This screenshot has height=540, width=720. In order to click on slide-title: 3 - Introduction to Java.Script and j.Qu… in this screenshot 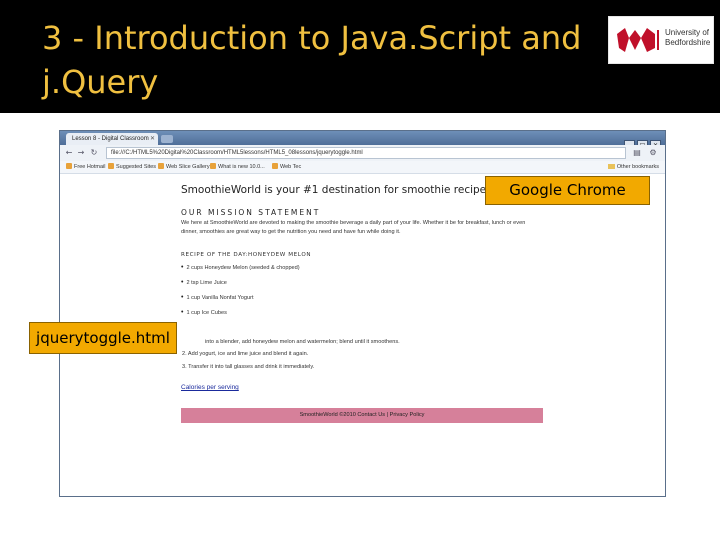, I will do `click(312, 60)`.